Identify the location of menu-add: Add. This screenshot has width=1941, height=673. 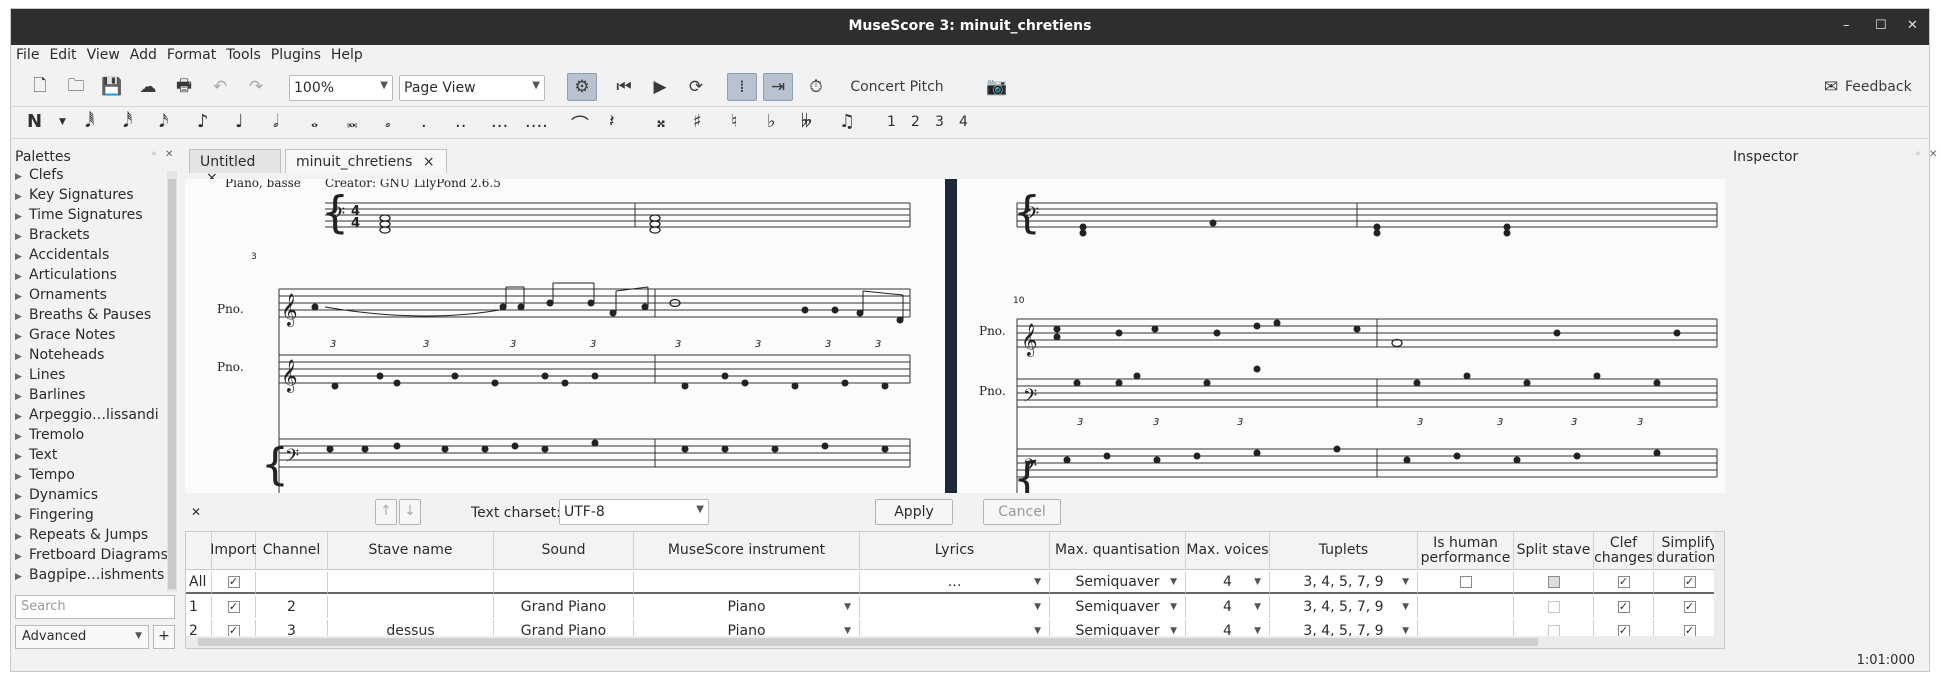
(143, 54).